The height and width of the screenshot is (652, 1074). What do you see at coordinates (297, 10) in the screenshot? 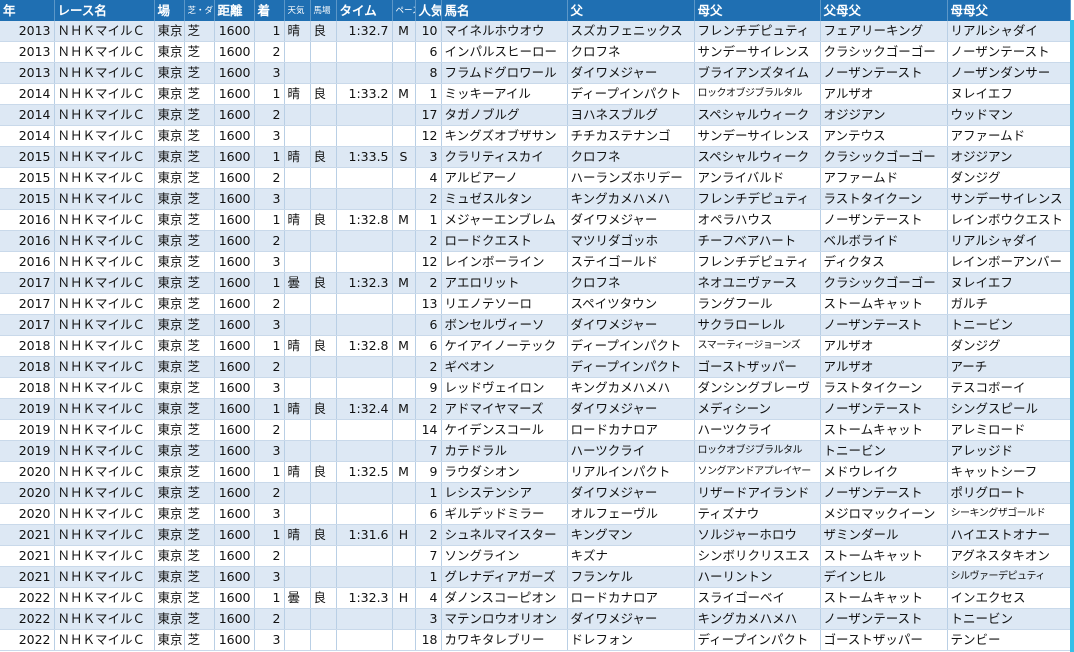
I see `header-weather: 天気` at bounding box center [297, 10].